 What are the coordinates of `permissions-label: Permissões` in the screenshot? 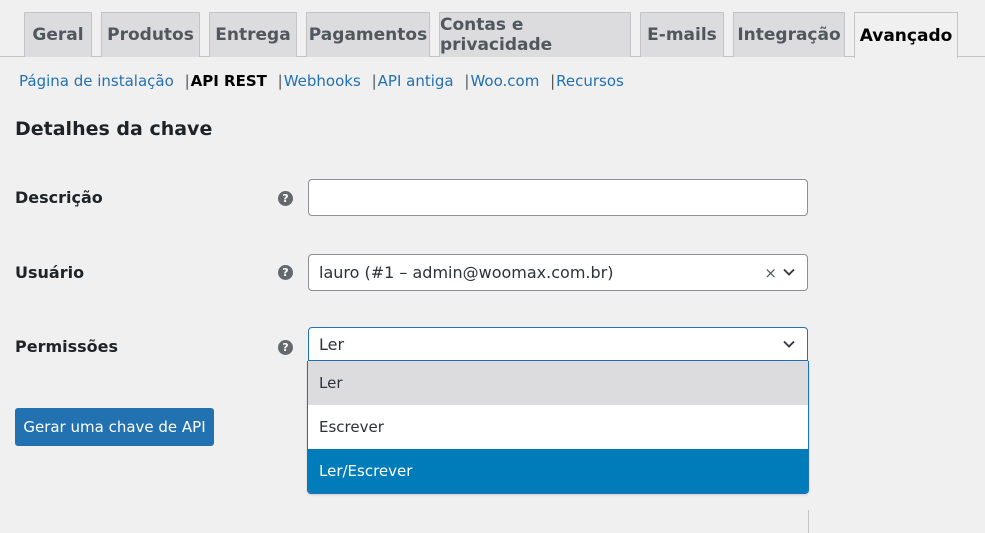 It's located at (67, 346).